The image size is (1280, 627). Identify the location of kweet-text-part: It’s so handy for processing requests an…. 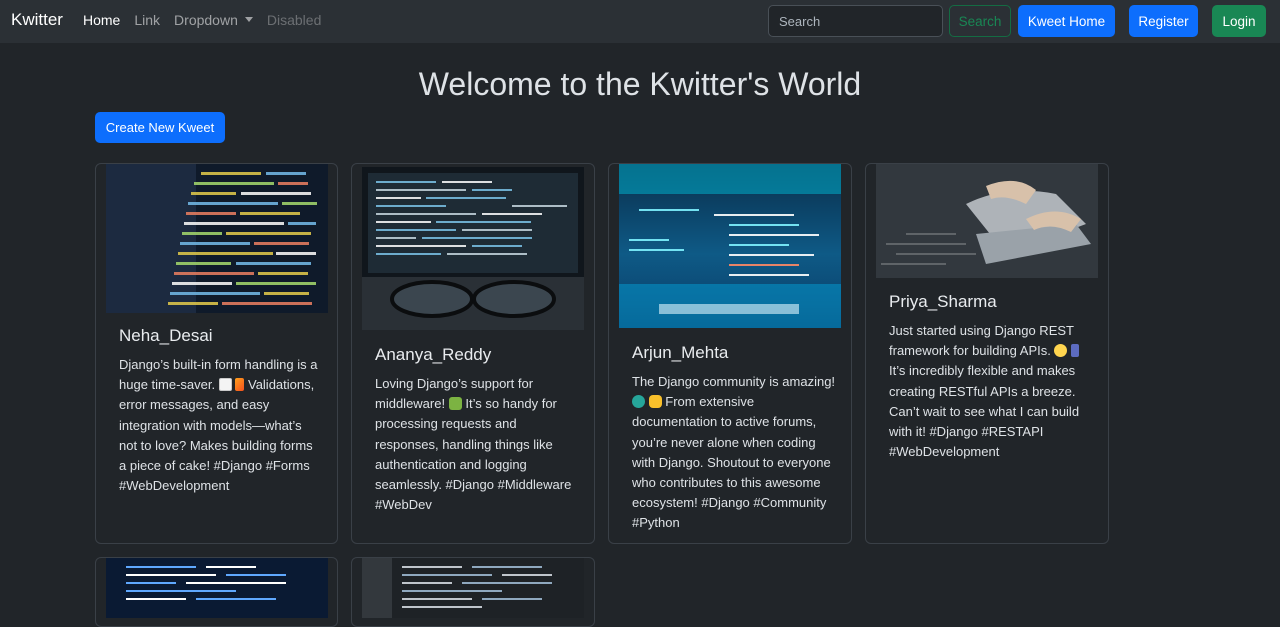
(473, 454).